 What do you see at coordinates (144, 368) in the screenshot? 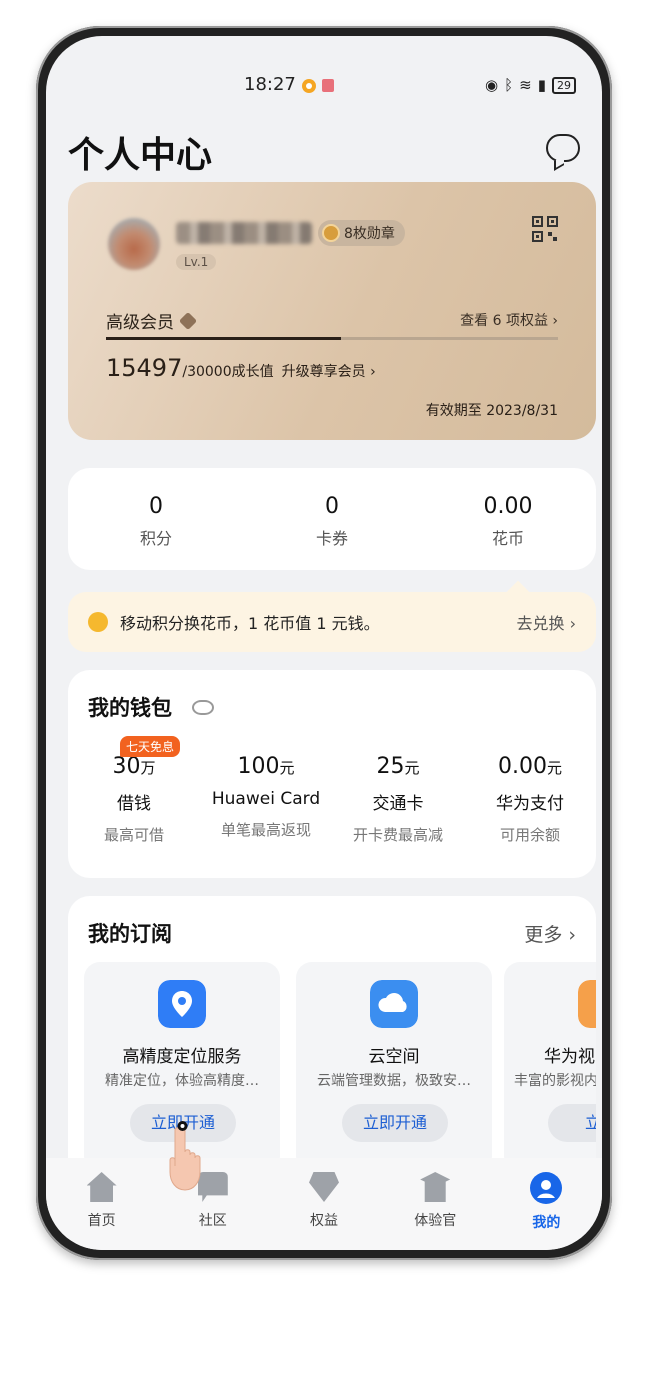
I see `growth-value: 15497` at bounding box center [144, 368].